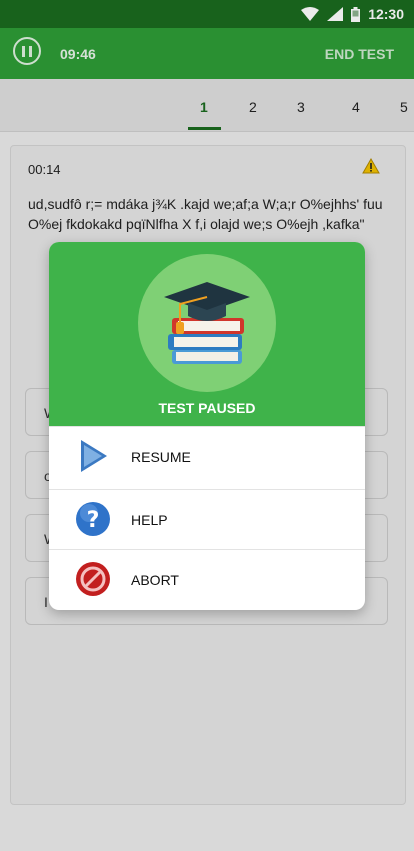 The width and height of the screenshot is (414, 851). Describe the element at coordinates (207, 519) in the screenshot. I see `help-button: ? HELP` at that location.